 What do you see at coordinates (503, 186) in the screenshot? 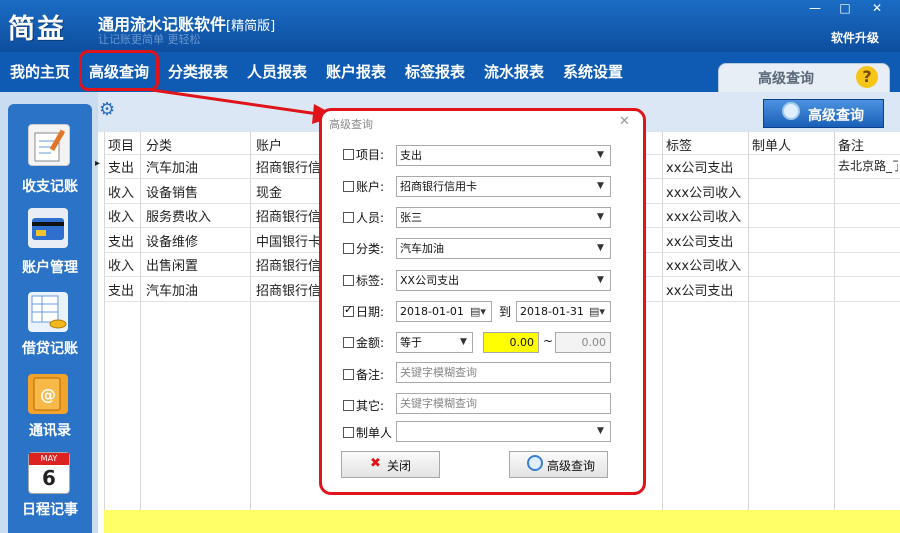
I see `account-select: 招商银行信用卡` at bounding box center [503, 186].